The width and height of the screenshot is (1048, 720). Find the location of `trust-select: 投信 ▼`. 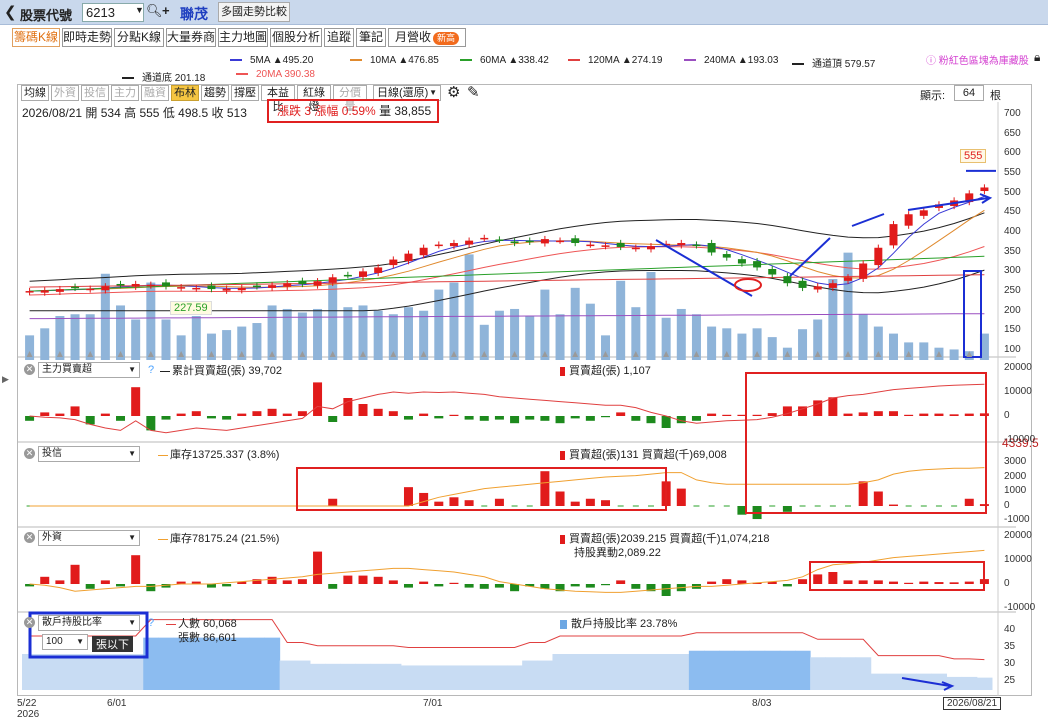

trust-select: 投信 ▼ is located at coordinates (89, 454).